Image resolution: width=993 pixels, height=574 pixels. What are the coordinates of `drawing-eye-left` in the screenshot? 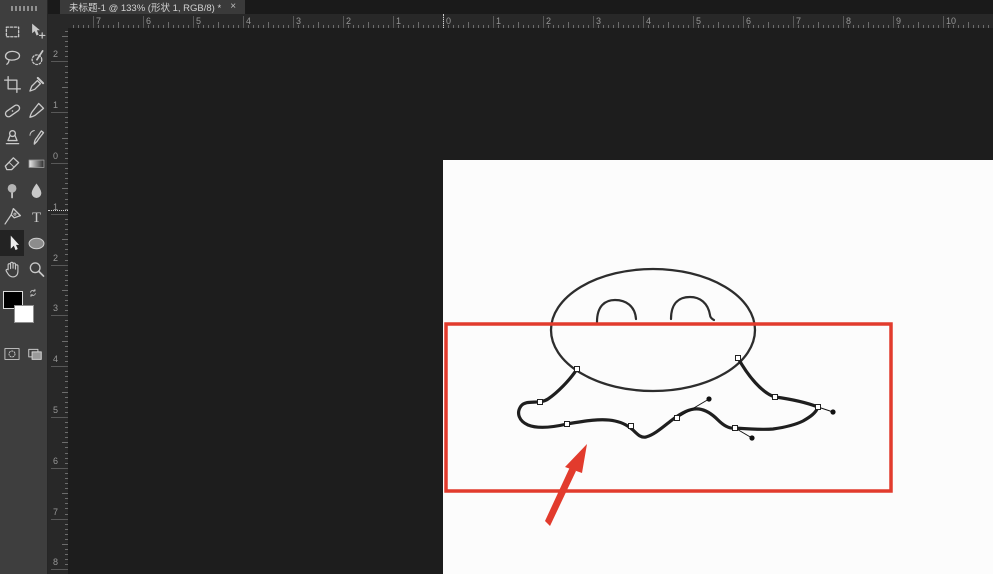 It's located at (616, 311).